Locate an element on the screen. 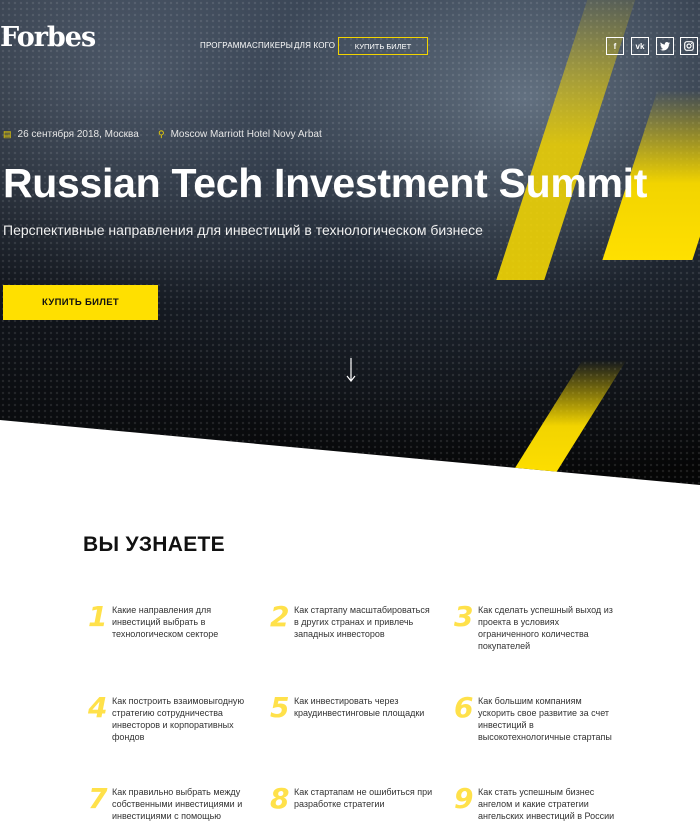  nav-speakers: СПИКЕРЫ is located at coordinates (272, 45).